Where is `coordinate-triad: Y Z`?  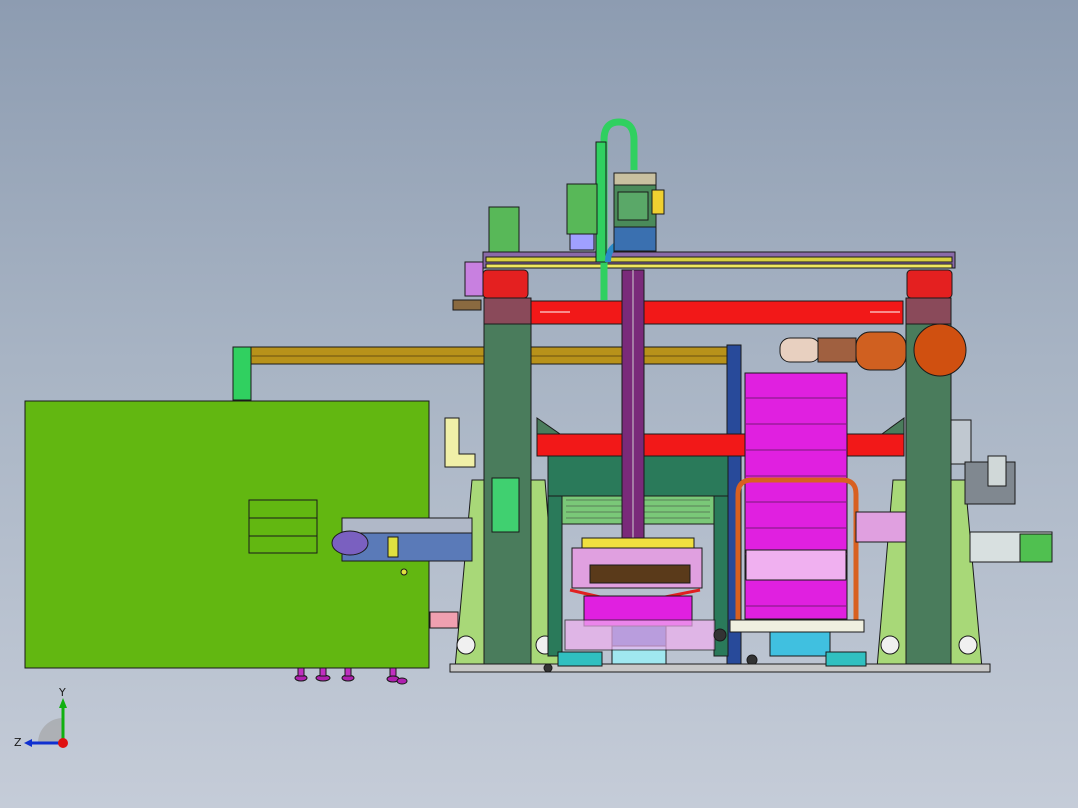
coordinate-triad: Y Z is located at coordinates (41, 717).